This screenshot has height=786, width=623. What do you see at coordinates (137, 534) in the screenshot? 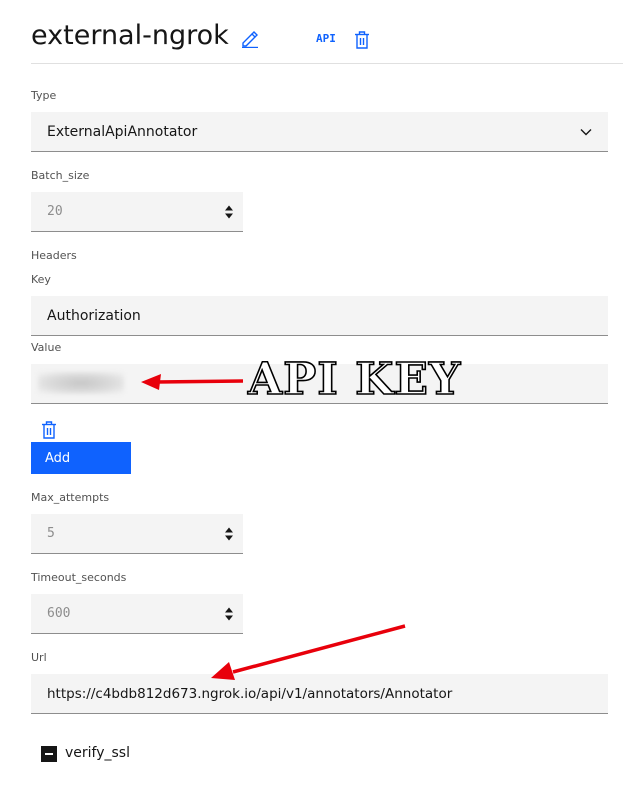
I see `max-attempts-input: 5` at bounding box center [137, 534].